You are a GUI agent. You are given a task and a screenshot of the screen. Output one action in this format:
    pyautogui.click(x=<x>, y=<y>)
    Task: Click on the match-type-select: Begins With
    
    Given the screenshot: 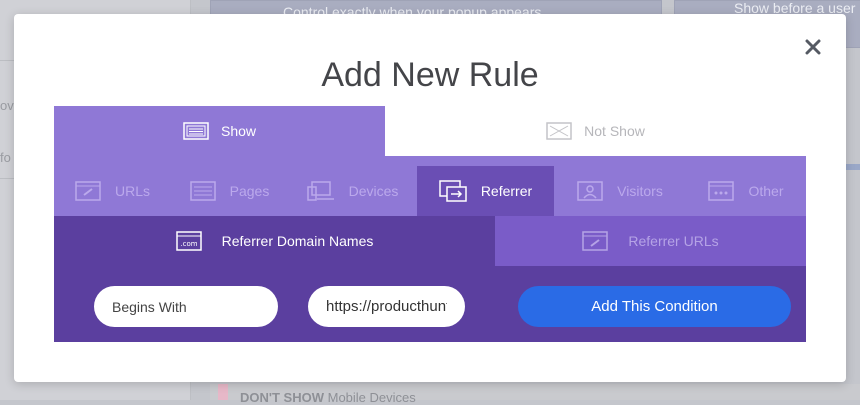 What is the action you would take?
    pyautogui.click(x=186, y=306)
    